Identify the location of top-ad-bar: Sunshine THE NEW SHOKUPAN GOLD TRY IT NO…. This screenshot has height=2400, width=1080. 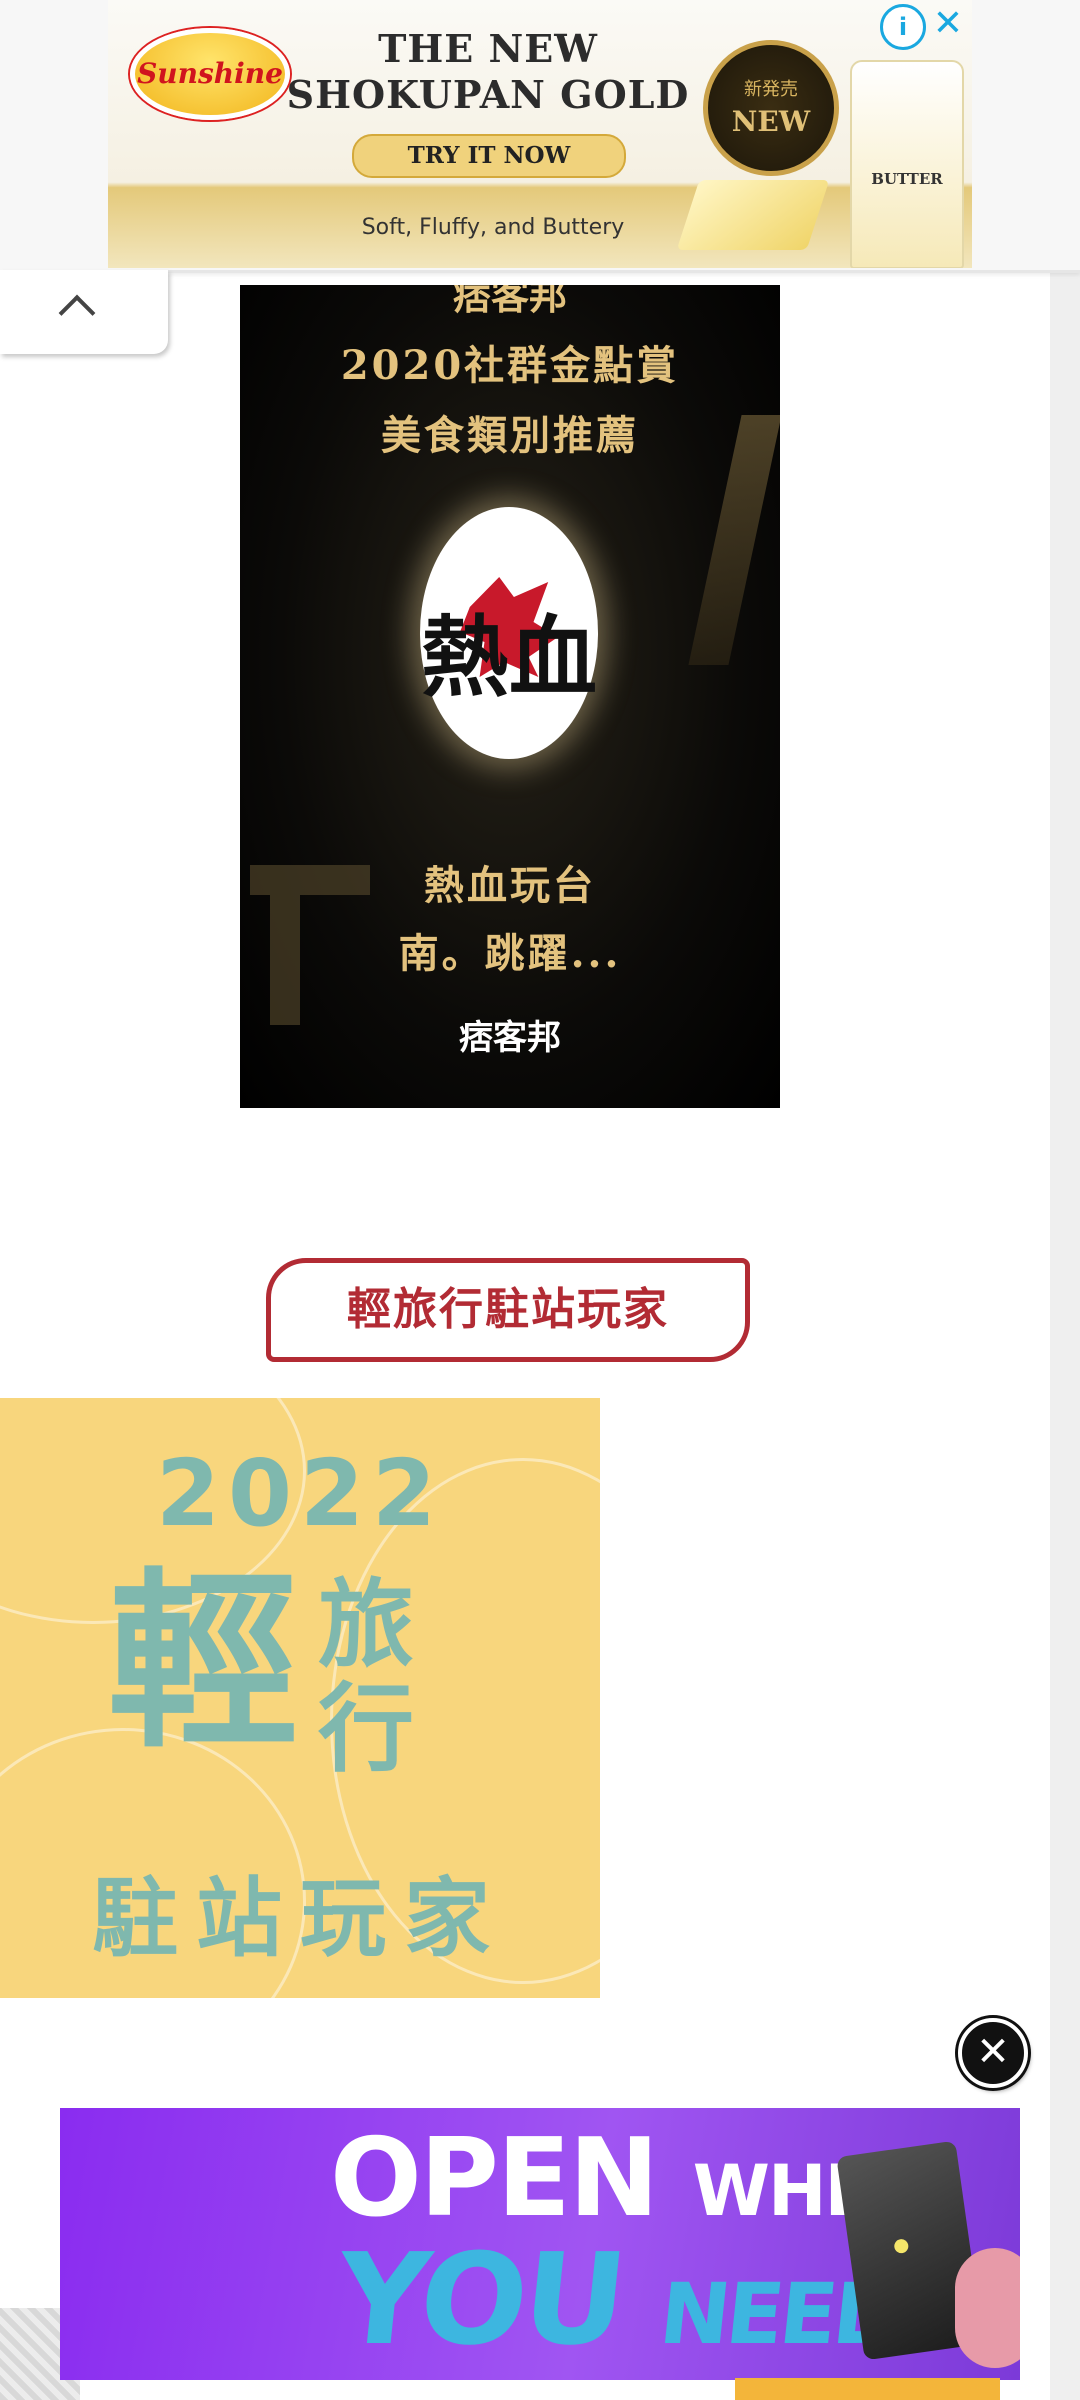
(540, 136).